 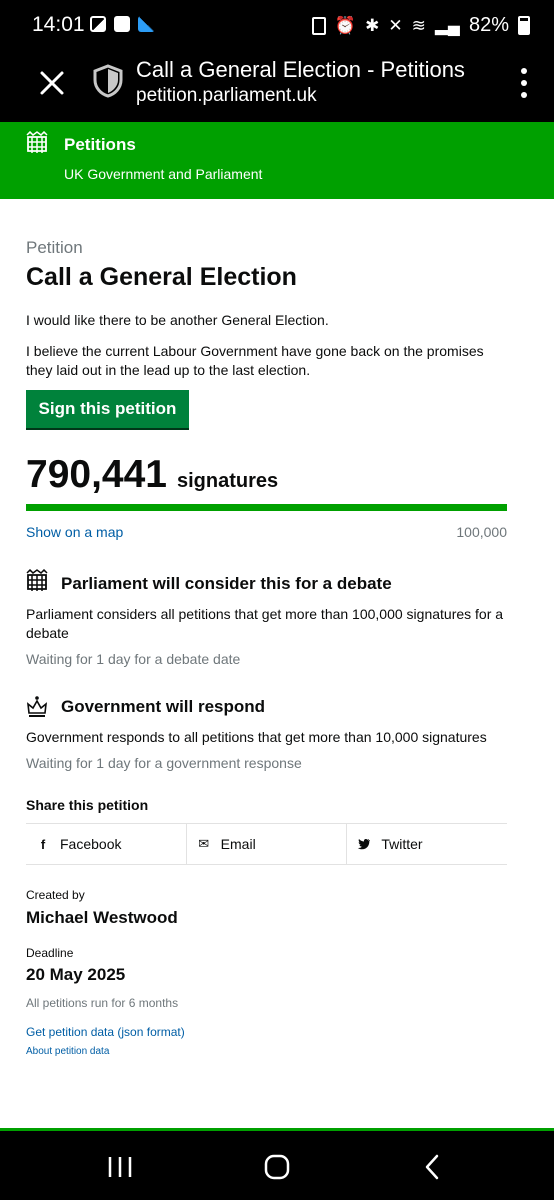 What do you see at coordinates (277, 1167) in the screenshot?
I see `home-icon` at bounding box center [277, 1167].